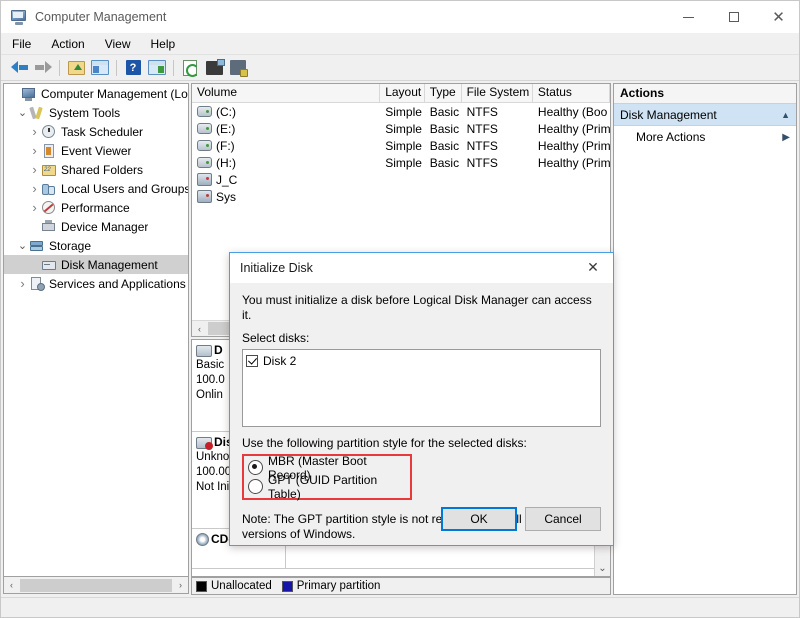  I want to click on actions-header: Actions, so click(705, 94).